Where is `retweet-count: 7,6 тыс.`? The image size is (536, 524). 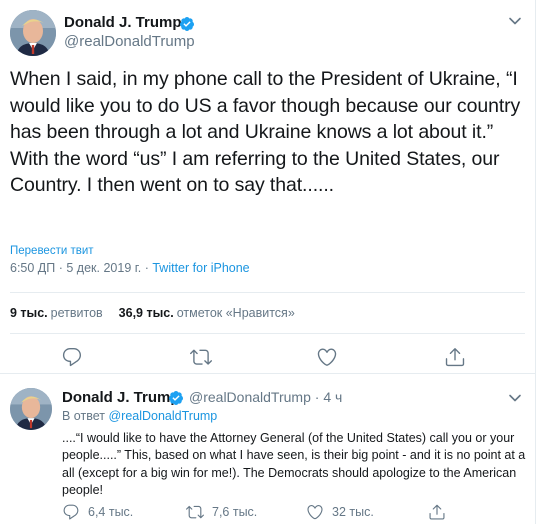
retweet-count: 7,6 тыс. is located at coordinates (235, 512).